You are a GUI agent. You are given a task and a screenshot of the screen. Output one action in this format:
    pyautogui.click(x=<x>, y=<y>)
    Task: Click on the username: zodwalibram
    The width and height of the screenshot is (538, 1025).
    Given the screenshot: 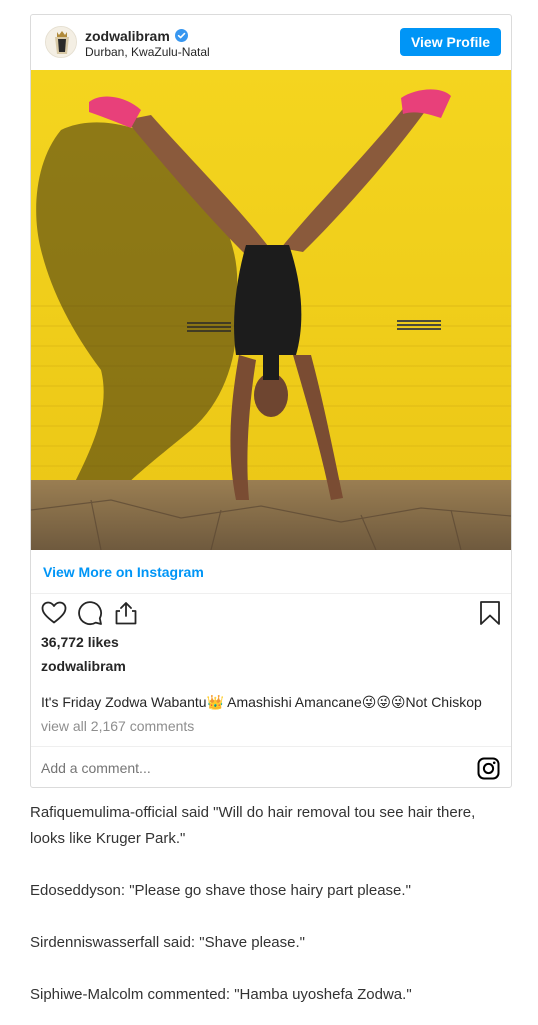 What is the action you would take?
    pyautogui.click(x=127, y=36)
    